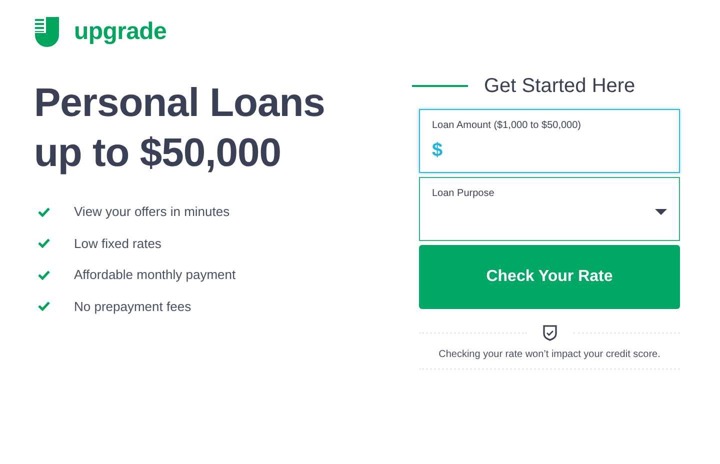 The width and height of the screenshot is (720, 464). What do you see at coordinates (120, 32) in the screenshot?
I see `brand-name: upgrade` at bounding box center [120, 32].